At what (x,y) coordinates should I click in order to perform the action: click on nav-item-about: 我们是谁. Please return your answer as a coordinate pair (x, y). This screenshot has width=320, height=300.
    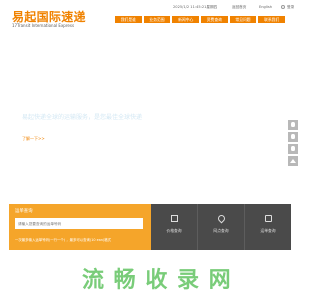
    Looking at the image, I should click on (128, 19).